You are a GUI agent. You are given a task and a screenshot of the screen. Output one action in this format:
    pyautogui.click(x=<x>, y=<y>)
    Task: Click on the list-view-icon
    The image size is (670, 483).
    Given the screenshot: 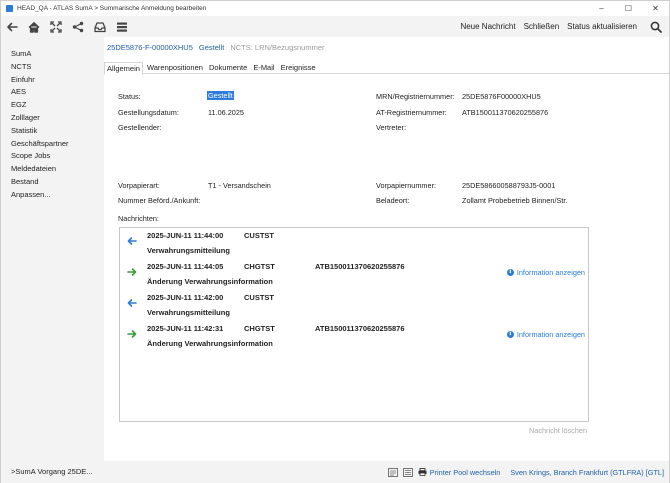 What is the action you would take?
    pyautogui.click(x=392, y=472)
    